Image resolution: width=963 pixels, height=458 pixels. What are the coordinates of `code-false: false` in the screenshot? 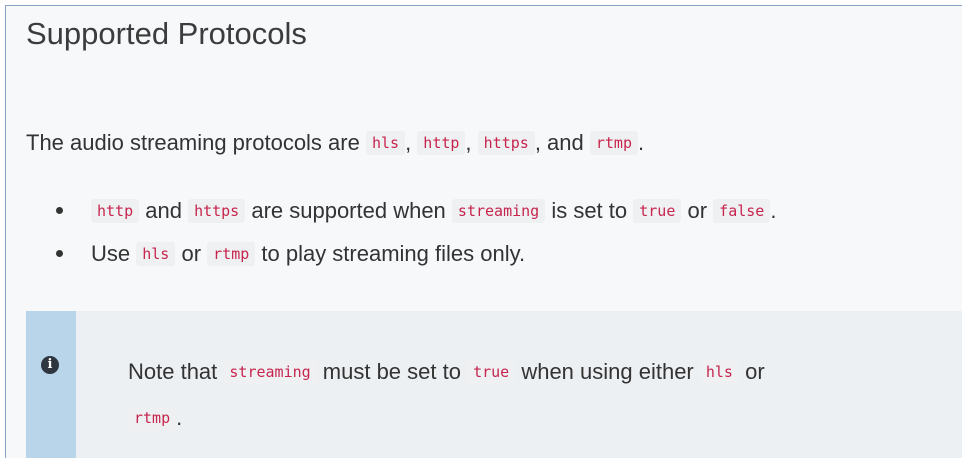 It's located at (742, 211).